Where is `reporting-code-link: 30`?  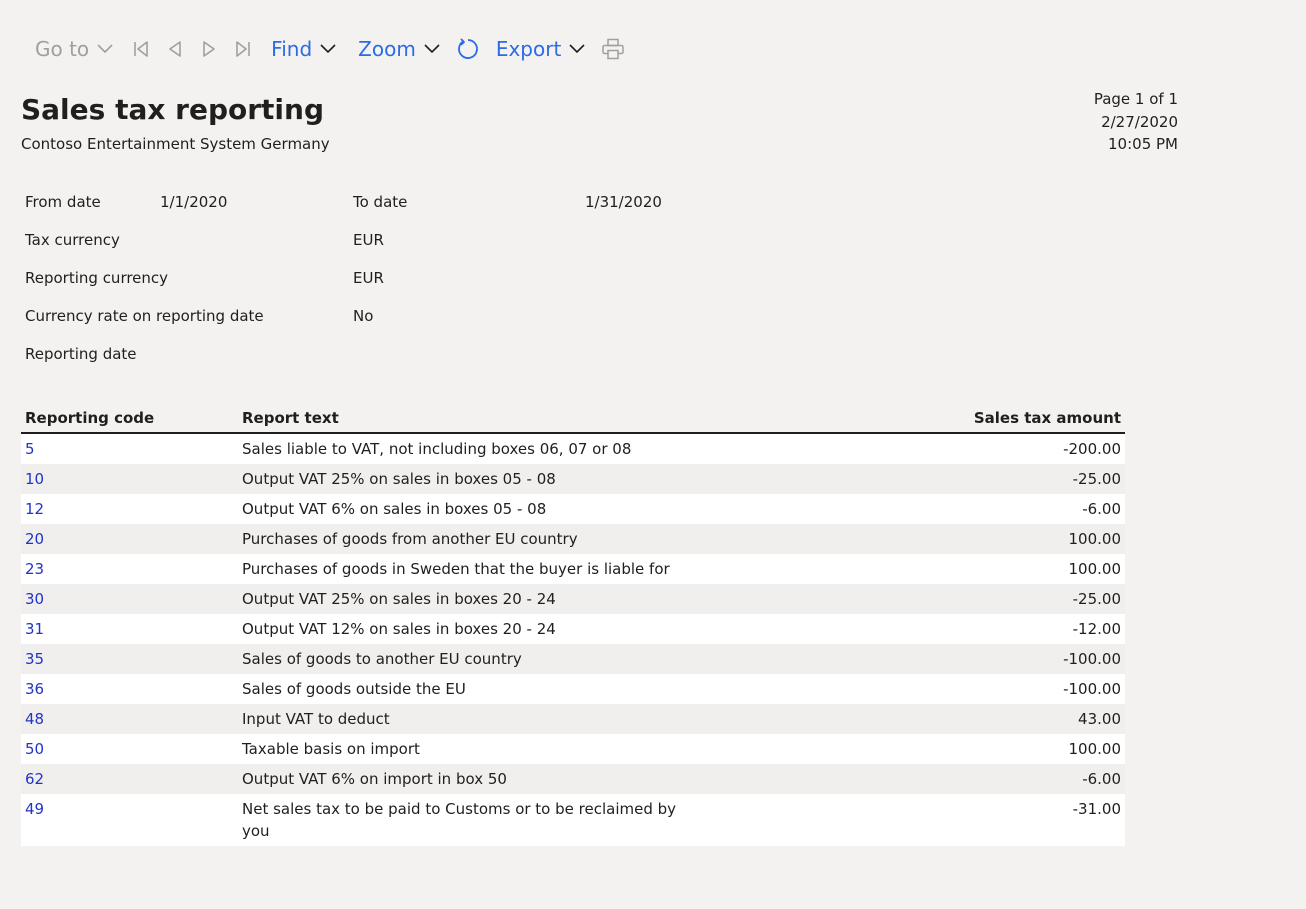
reporting-code-link: 30 is located at coordinates (34, 599).